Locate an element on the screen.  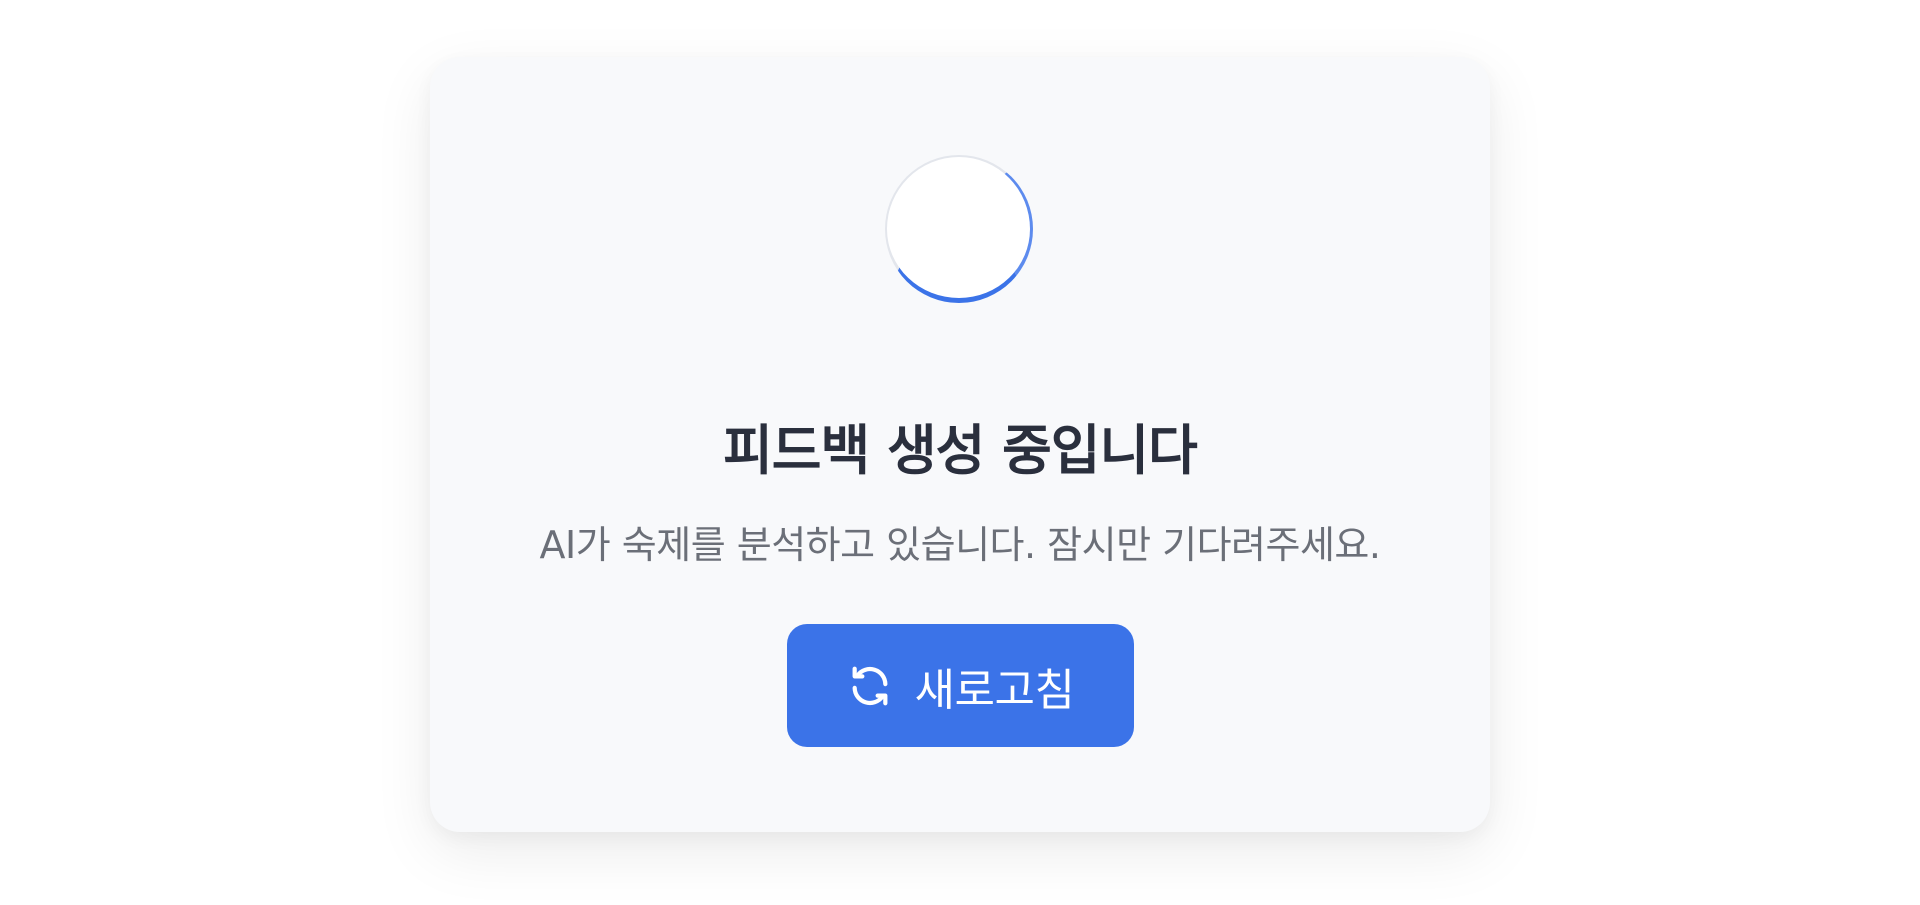
refresh-button: 새로고침 is located at coordinates (960, 685).